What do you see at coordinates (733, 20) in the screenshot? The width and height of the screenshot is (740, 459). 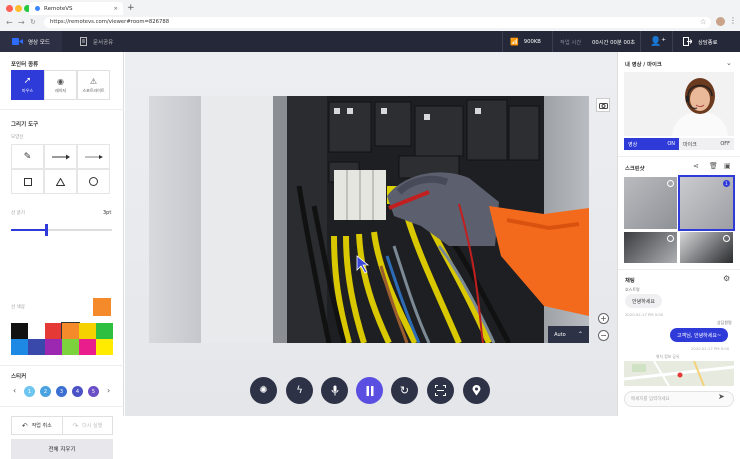 I see `menu-icon: ⋮` at bounding box center [733, 20].